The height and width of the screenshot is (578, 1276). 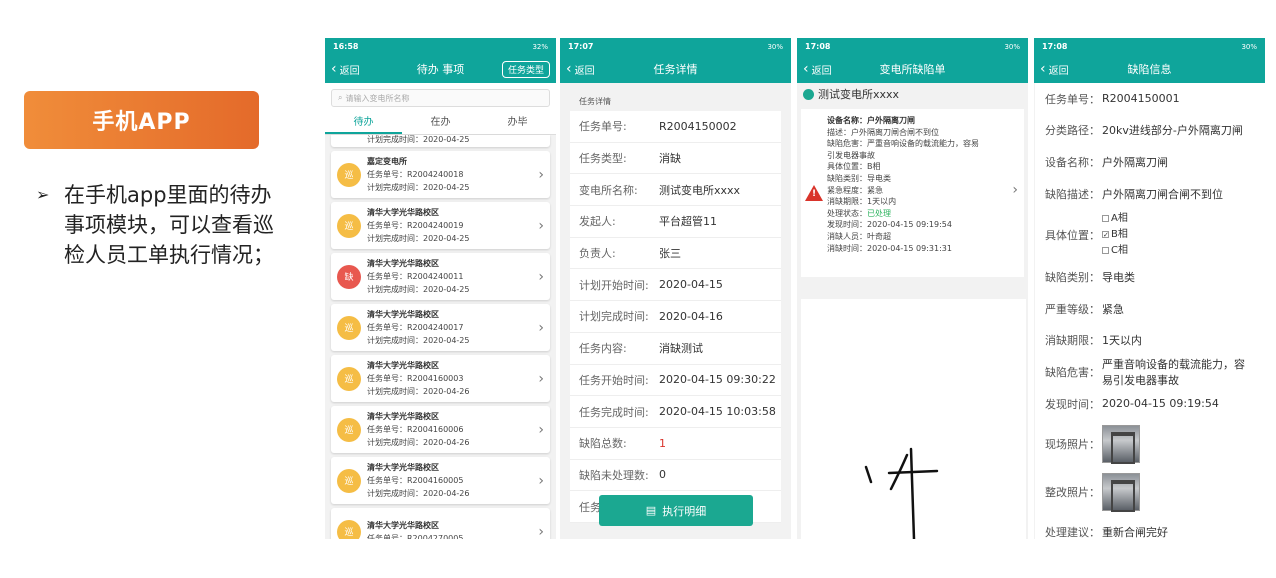 I want to click on status-bar: 17:08 30%, so click(x=912, y=46).